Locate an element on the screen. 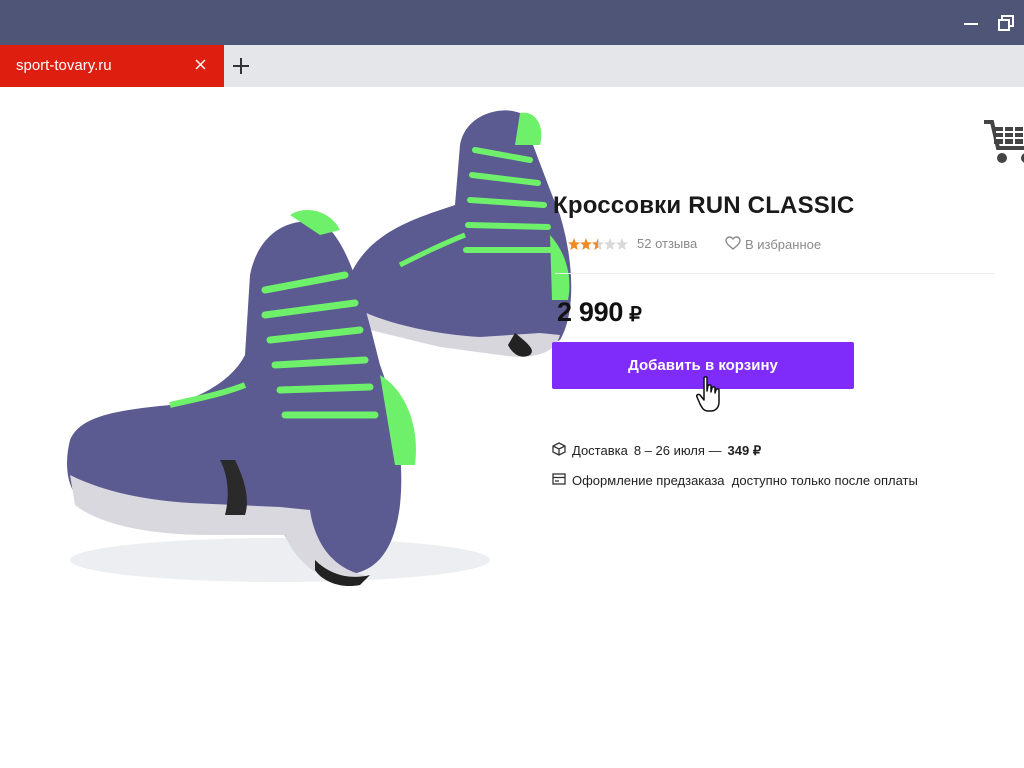 This screenshot has height=768, width=1024. add-to-favorites: В избранное is located at coordinates (773, 244).